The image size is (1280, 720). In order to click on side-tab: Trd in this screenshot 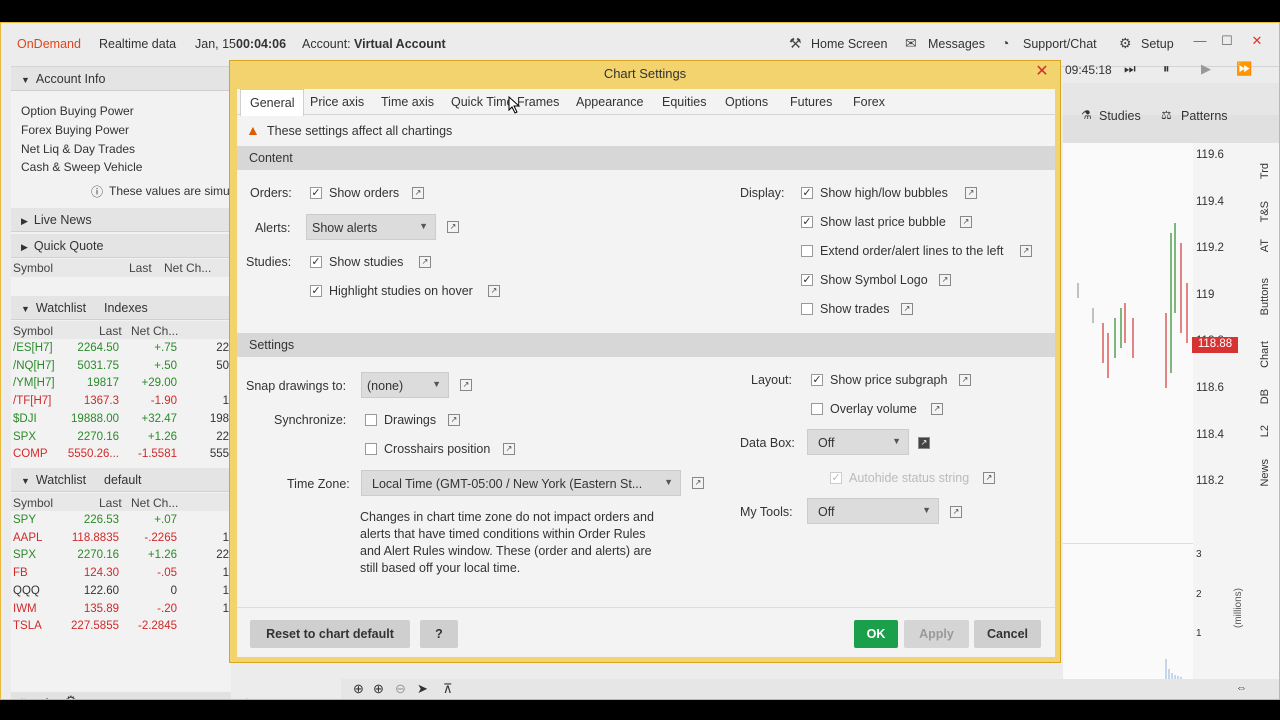, I will do `click(1269, 171)`.